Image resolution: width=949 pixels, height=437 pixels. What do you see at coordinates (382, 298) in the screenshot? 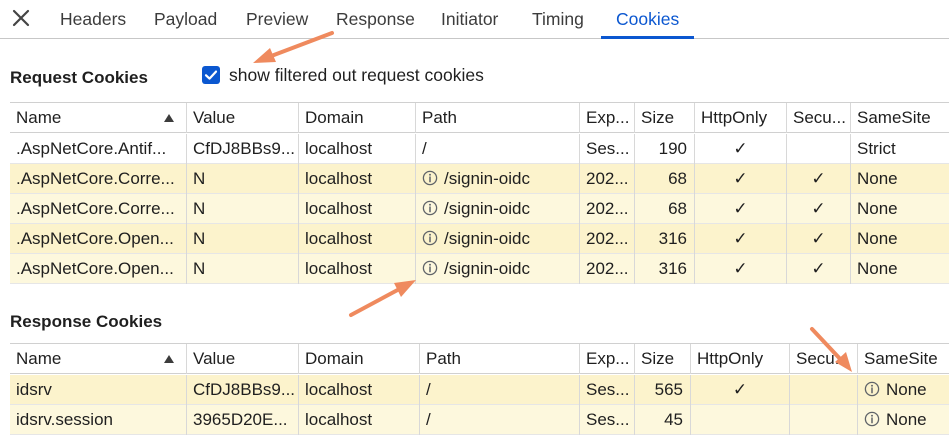
I see `annotation-arrow-path` at bounding box center [382, 298].